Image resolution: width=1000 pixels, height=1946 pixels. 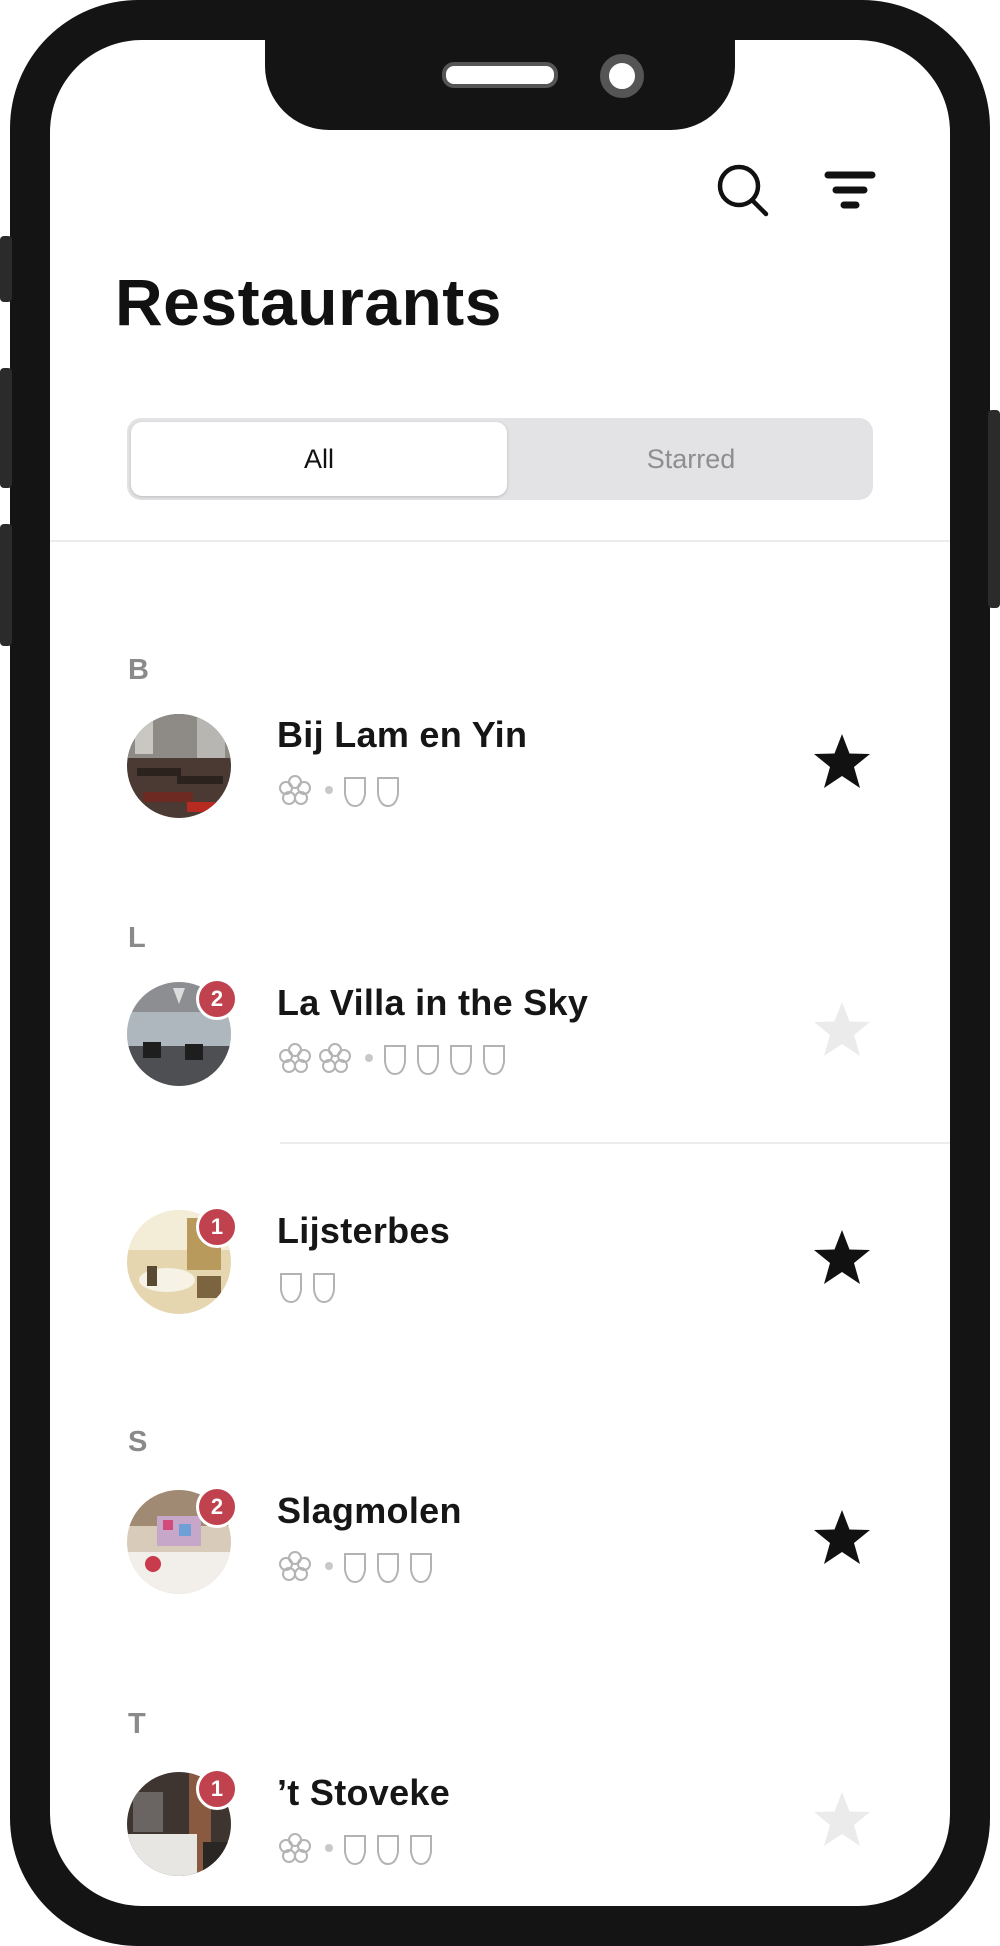 What do you see at coordinates (319, 459) in the screenshot?
I see `segment-all: All` at bounding box center [319, 459].